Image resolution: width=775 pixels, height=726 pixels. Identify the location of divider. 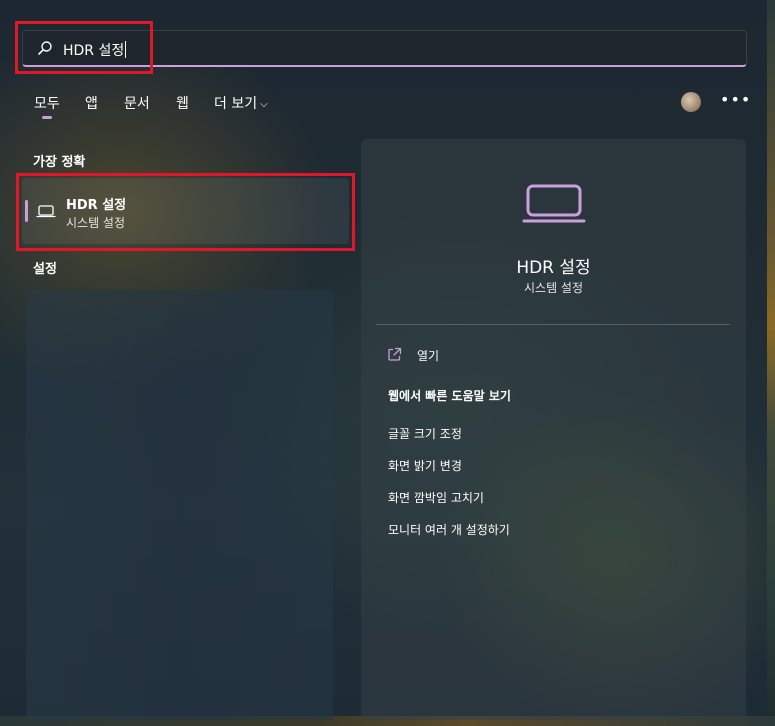
(553, 324).